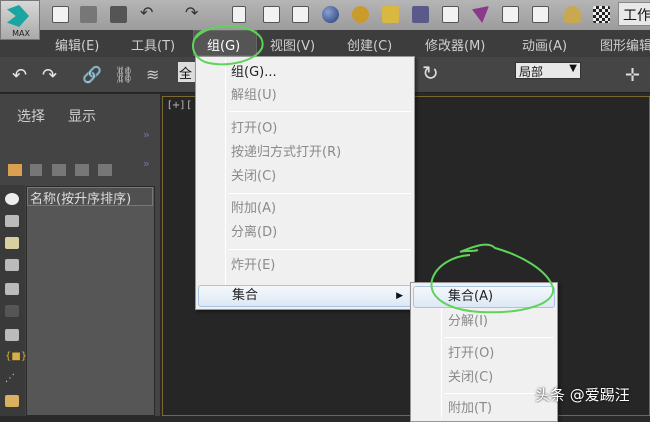  What do you see at coordinates (632, 75) in the screenshot?
I see `move-gizmo-icon: ✛` at bounding box center [632, 75].